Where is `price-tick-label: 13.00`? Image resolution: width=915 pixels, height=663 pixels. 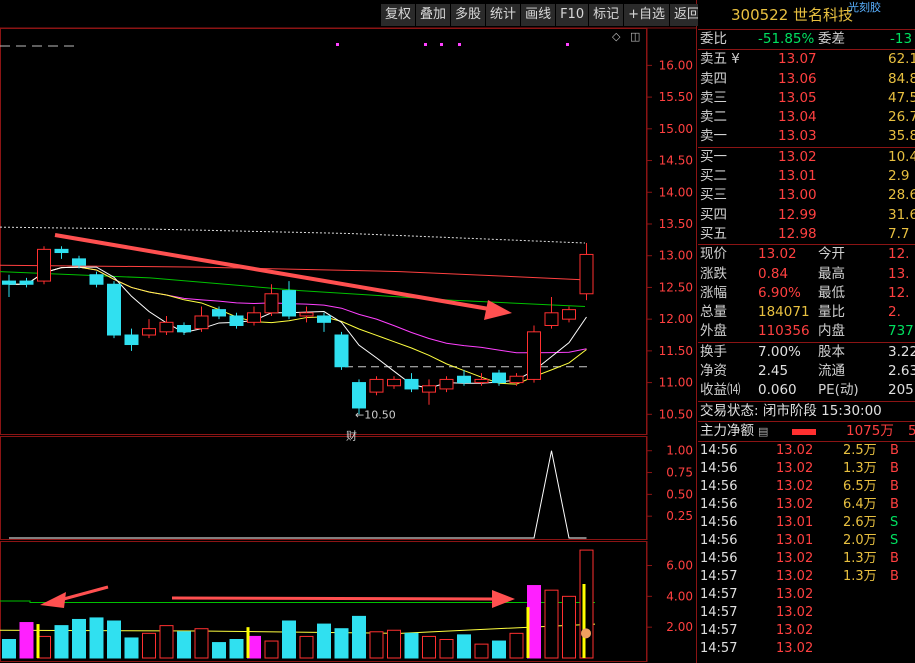 price-tick-label: 13.00 is located at coordinates (676, 256).